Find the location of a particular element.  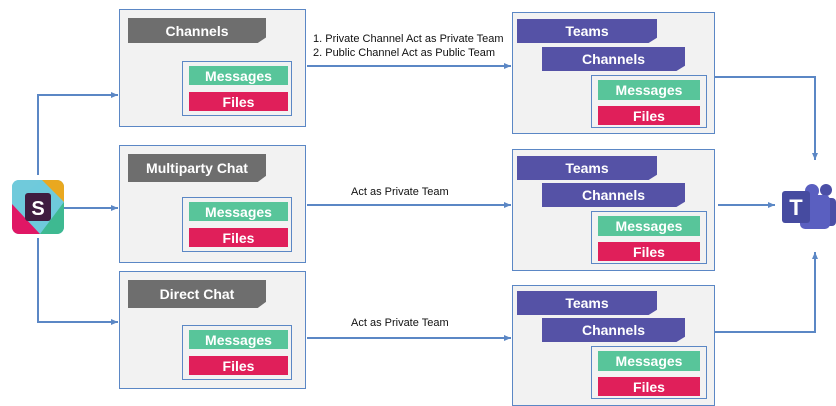

slack-multiparty-content-box: Messages Files is located at coordinates (237, 224).